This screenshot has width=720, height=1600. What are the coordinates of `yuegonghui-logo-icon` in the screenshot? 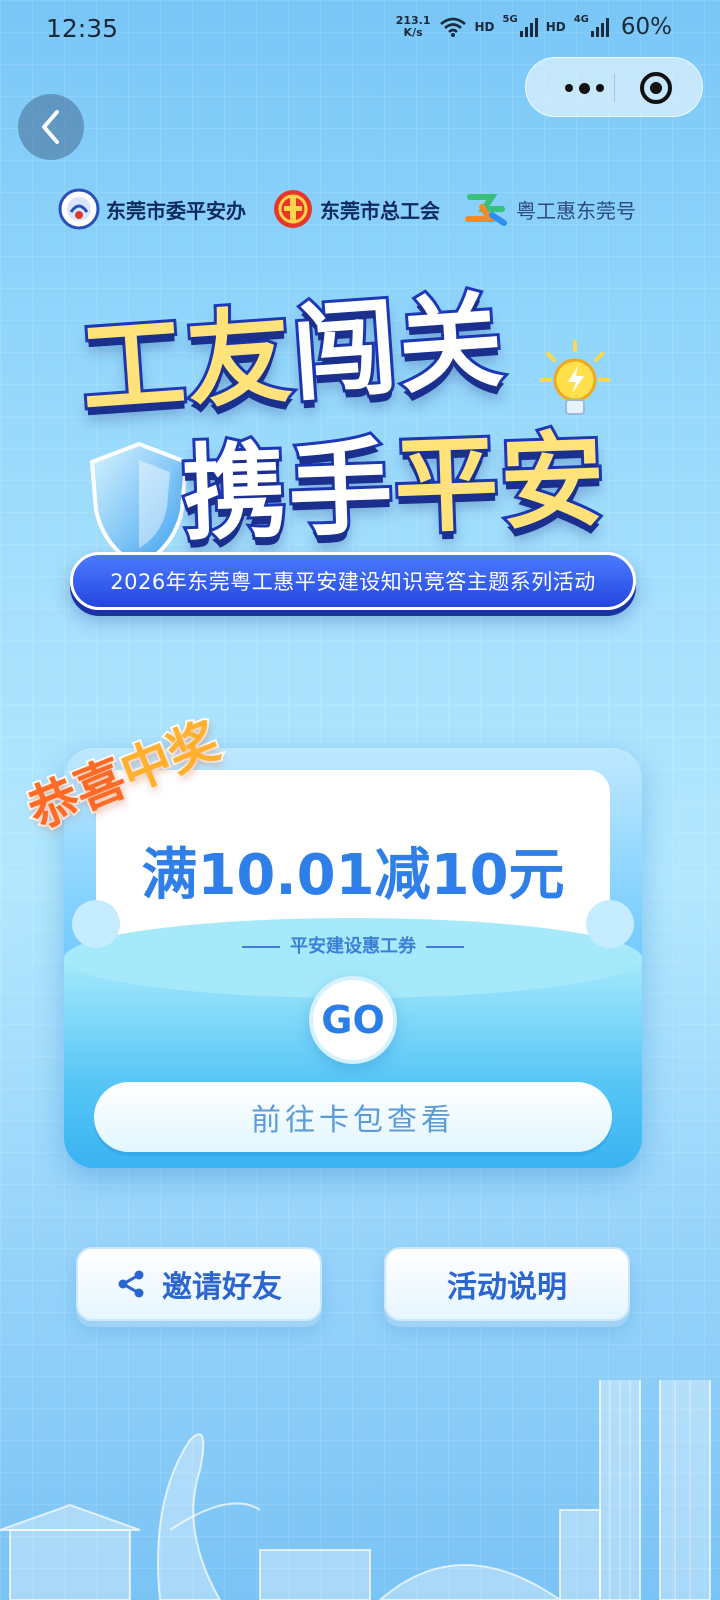 It's located at (486, 210).